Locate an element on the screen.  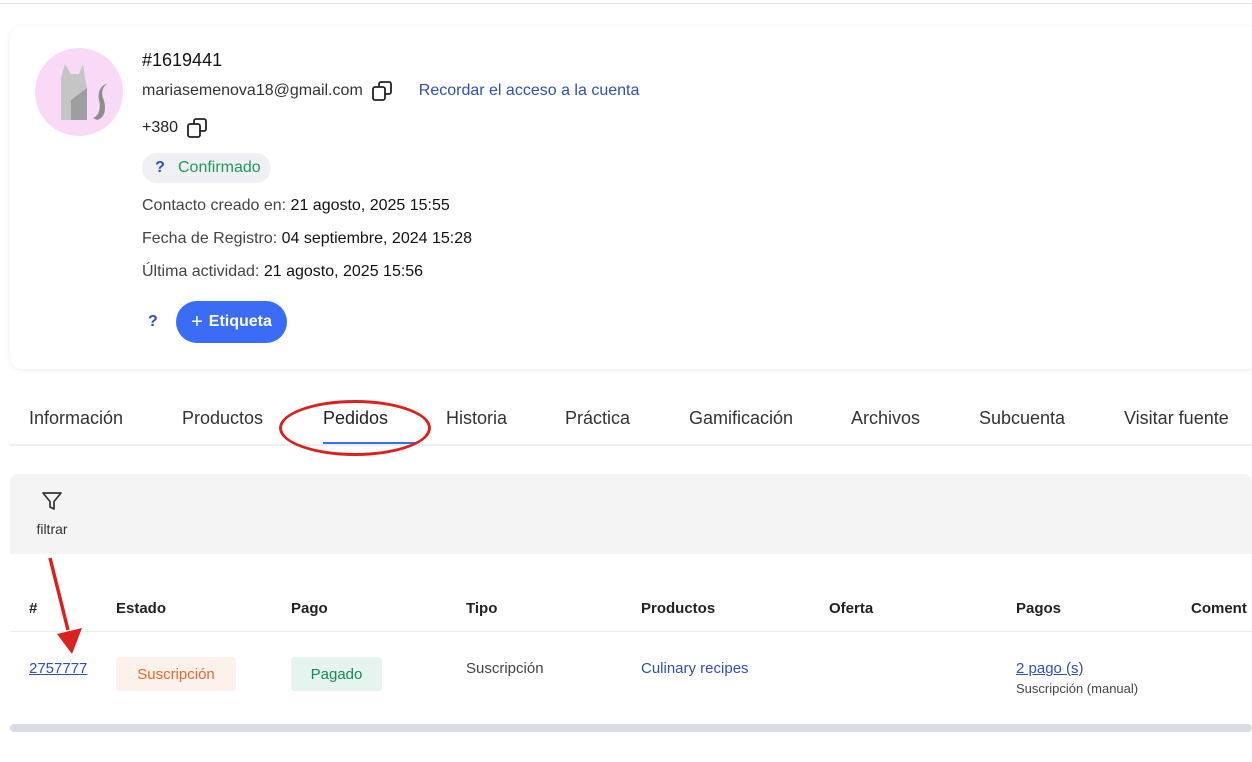
tab-historia: Historia is located at coordinates (476, 418).